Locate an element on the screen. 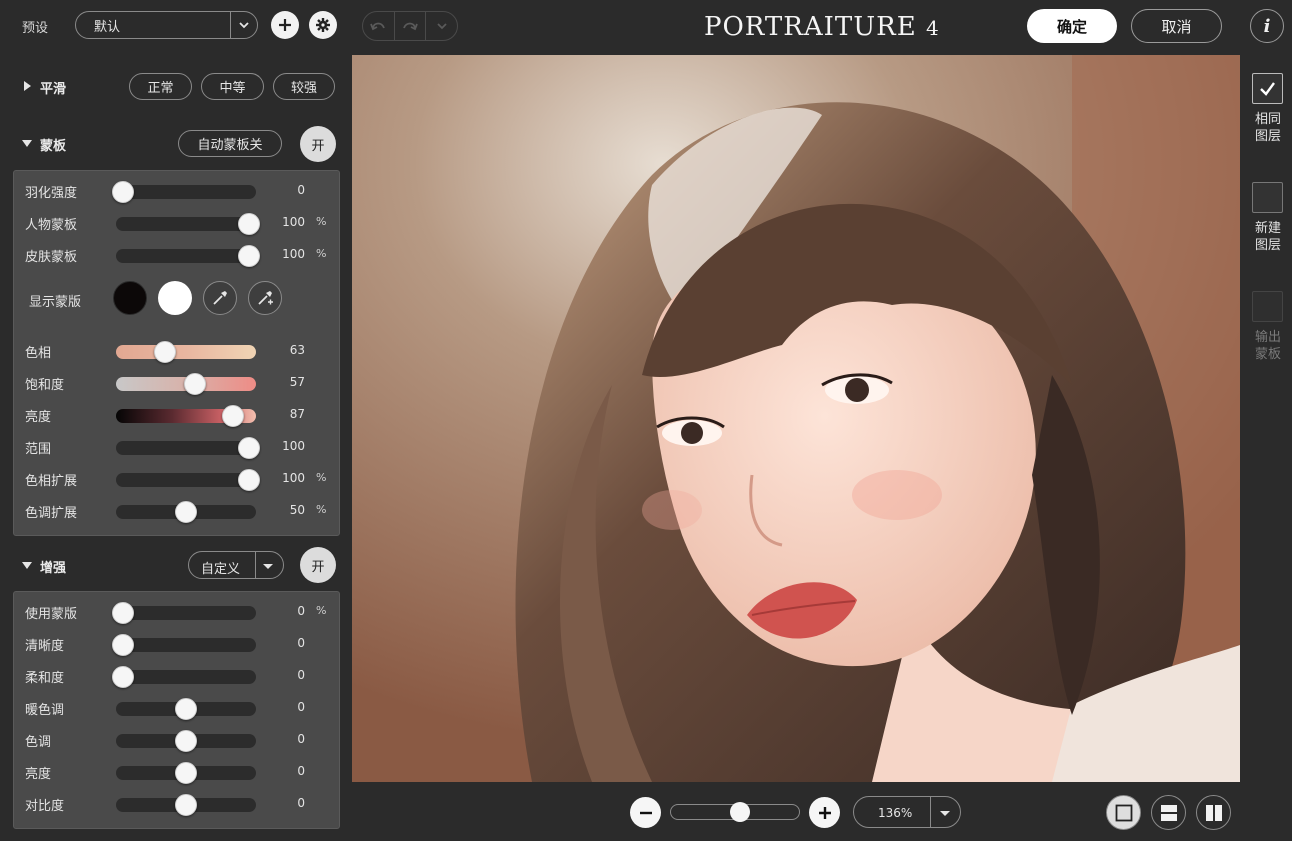  zoom-in-button is located at coordinates (824, 812).